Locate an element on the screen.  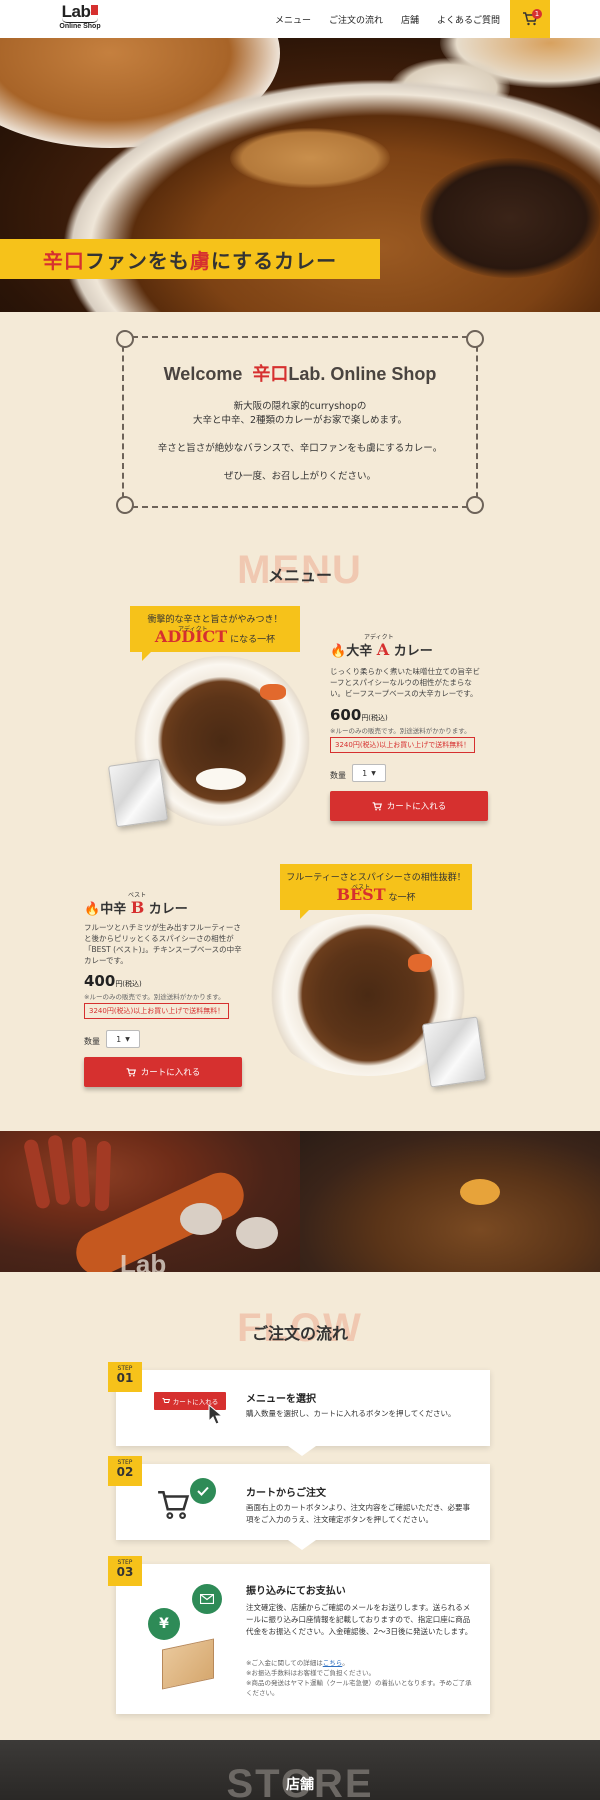
flow-section-title: FLOW ご注文の流れ is located at coordinates (300, 1328).